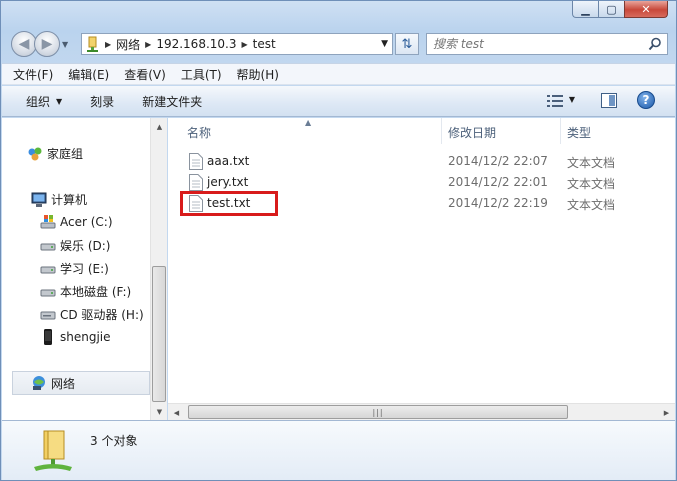 The height and width of the screenshot is (481, 677). I want to click on windows-drive-icon, so click(48, 222).